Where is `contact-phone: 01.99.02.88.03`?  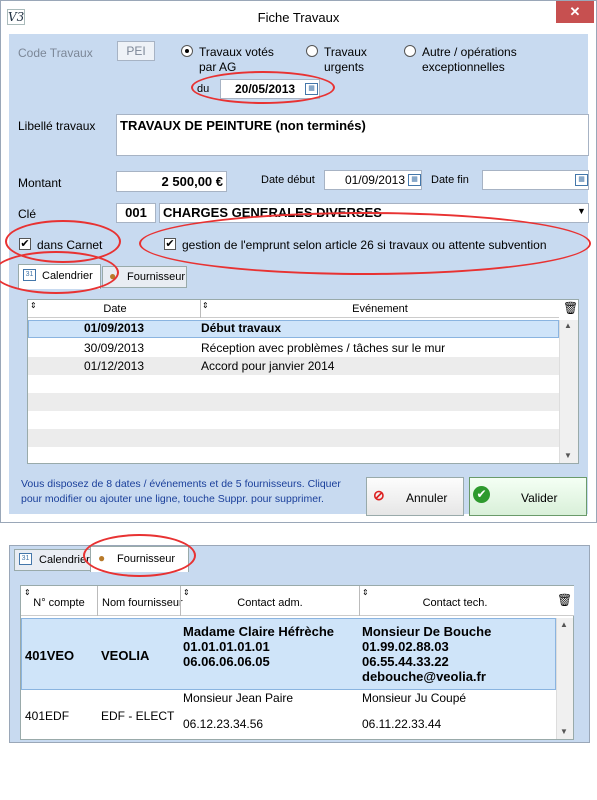
contact-phone: 01.99.02.88.03 is located at coordinates (405, 646).